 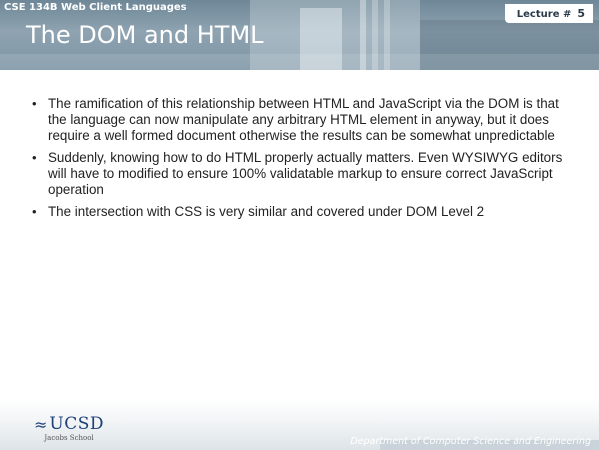 What do you see at coordinates (41, 424) in the screenshot?
I see `wave-icon: ≈` at bounding box center [41, 424].